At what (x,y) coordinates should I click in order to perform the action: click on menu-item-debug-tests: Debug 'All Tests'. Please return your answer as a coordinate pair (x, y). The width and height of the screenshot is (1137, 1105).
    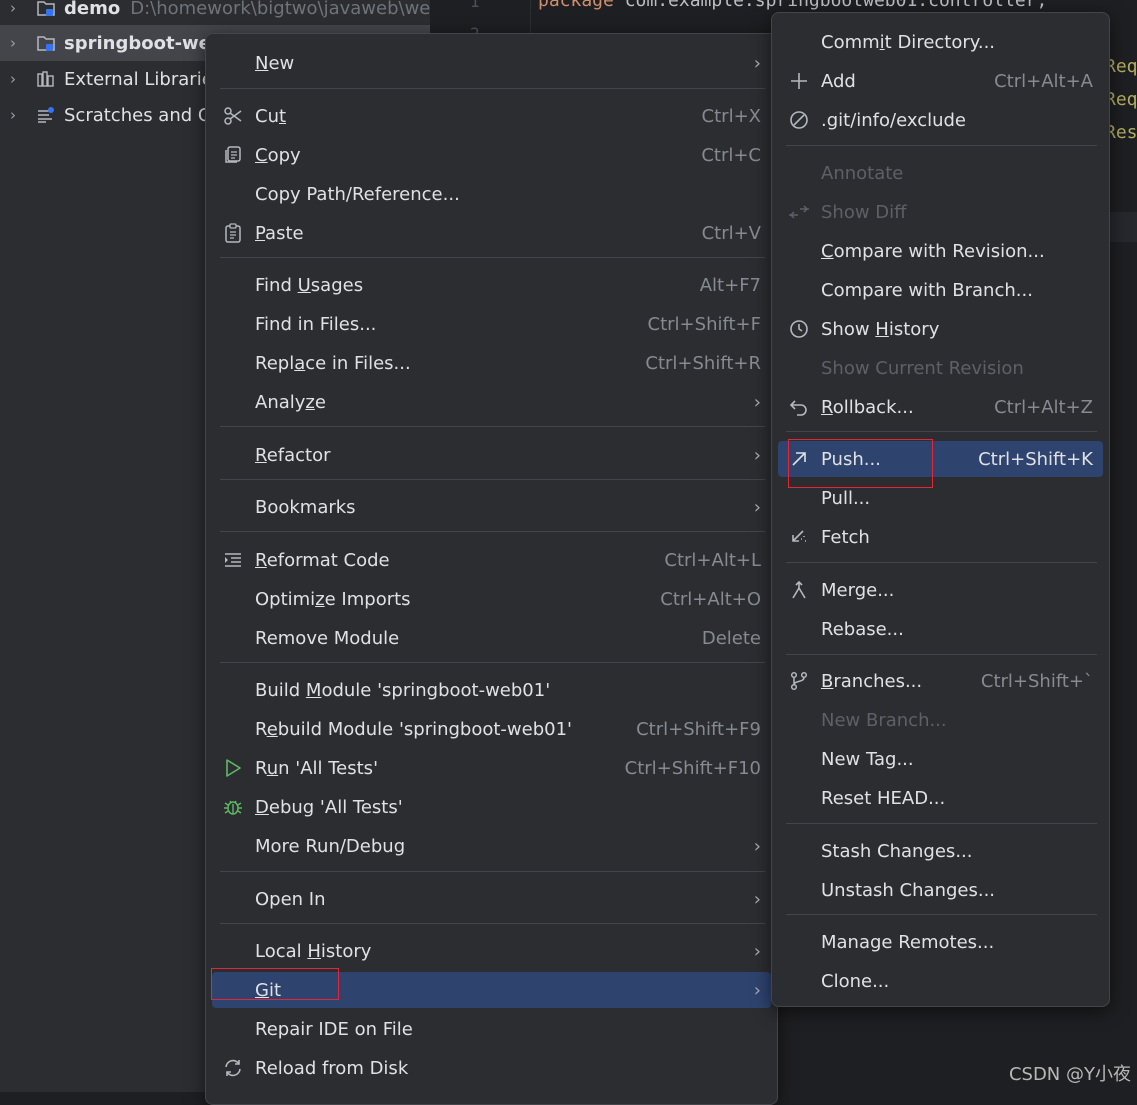
    Looking at the image, I should click on (491, 807).